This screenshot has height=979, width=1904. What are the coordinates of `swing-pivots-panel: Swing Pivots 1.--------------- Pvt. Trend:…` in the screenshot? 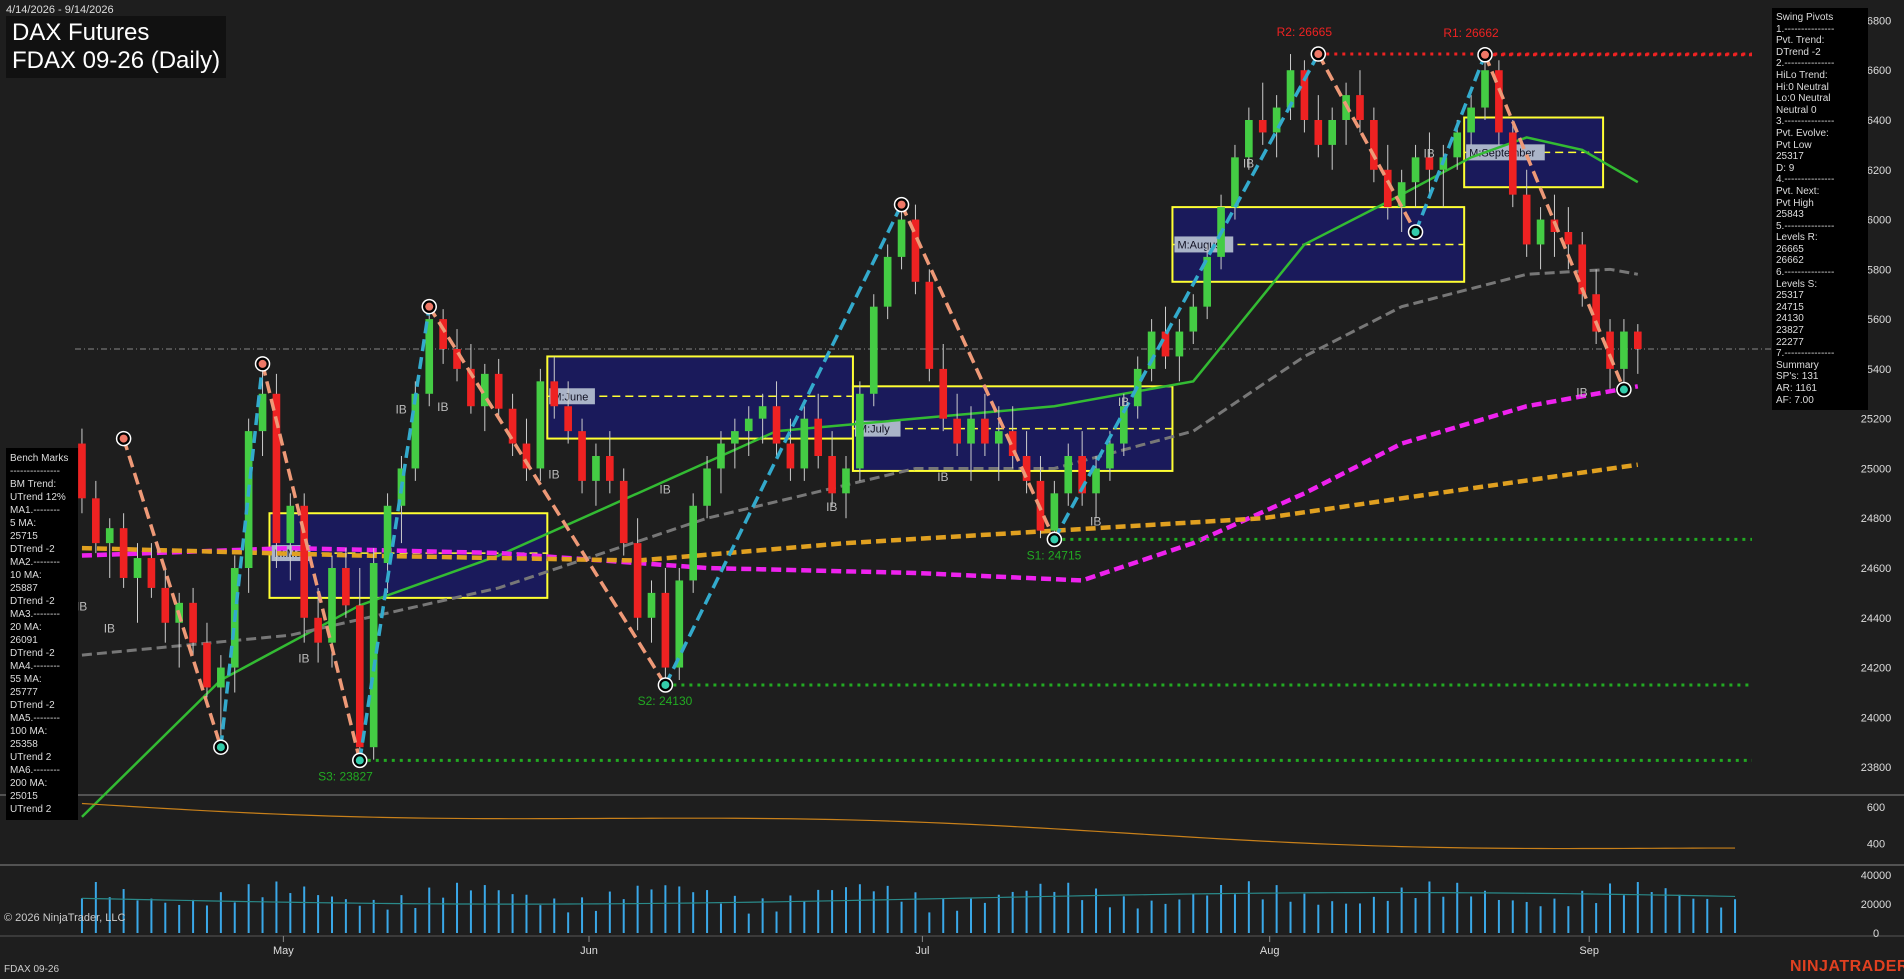 It's located at (1820, 209).